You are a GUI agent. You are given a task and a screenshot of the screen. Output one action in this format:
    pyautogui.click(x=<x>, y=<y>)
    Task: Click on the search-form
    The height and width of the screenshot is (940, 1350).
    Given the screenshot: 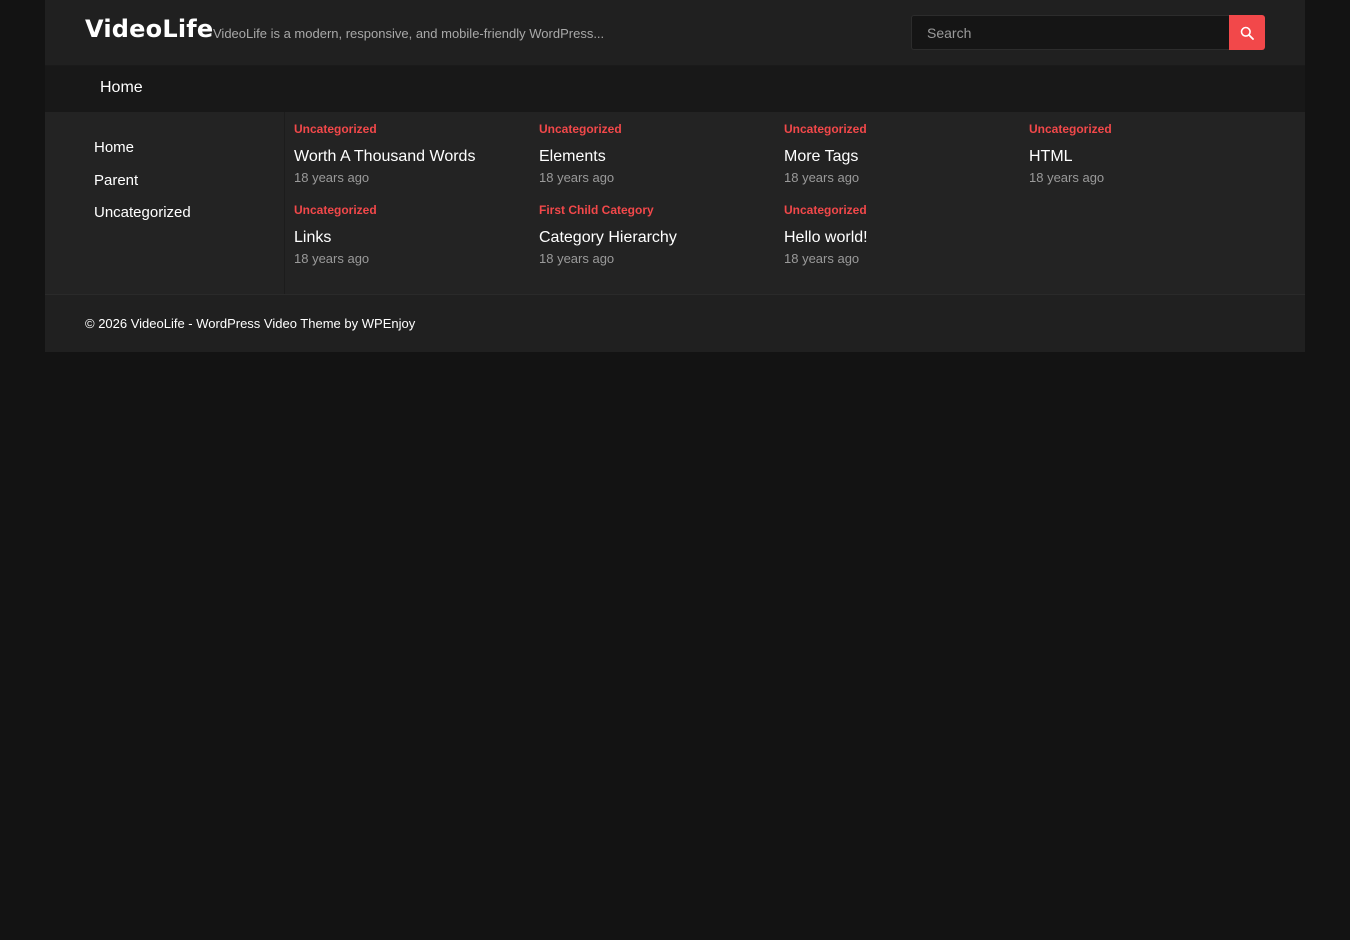 What is the action you would take?
    pyautogui.click(x=1088, y=32)
    